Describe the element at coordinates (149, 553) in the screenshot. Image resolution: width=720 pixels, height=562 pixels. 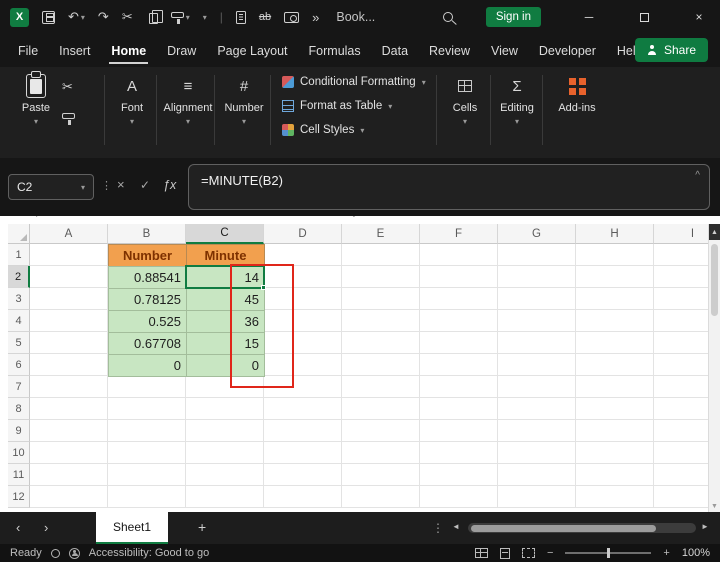
I see `accessibility-status: Accessibility: Good to go` at that location.